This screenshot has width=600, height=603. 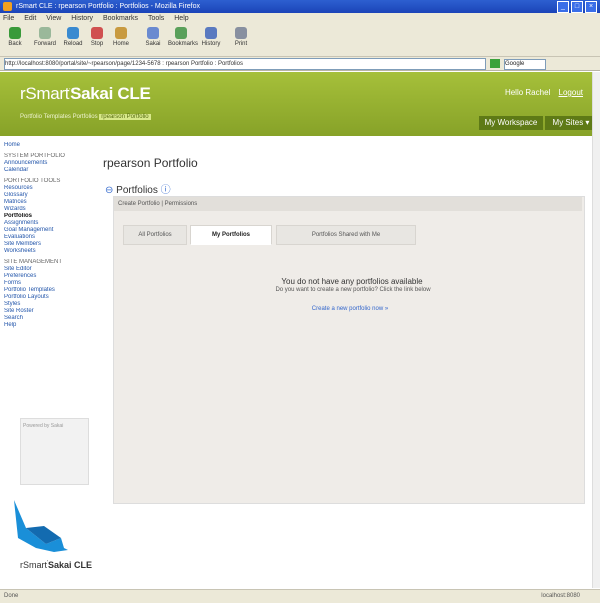 What do you see at coordinates (157, 204) in the screenshot?
I see `tool-actions-links: Create Portfolio | Permissions` at bounding box center [157, 204].